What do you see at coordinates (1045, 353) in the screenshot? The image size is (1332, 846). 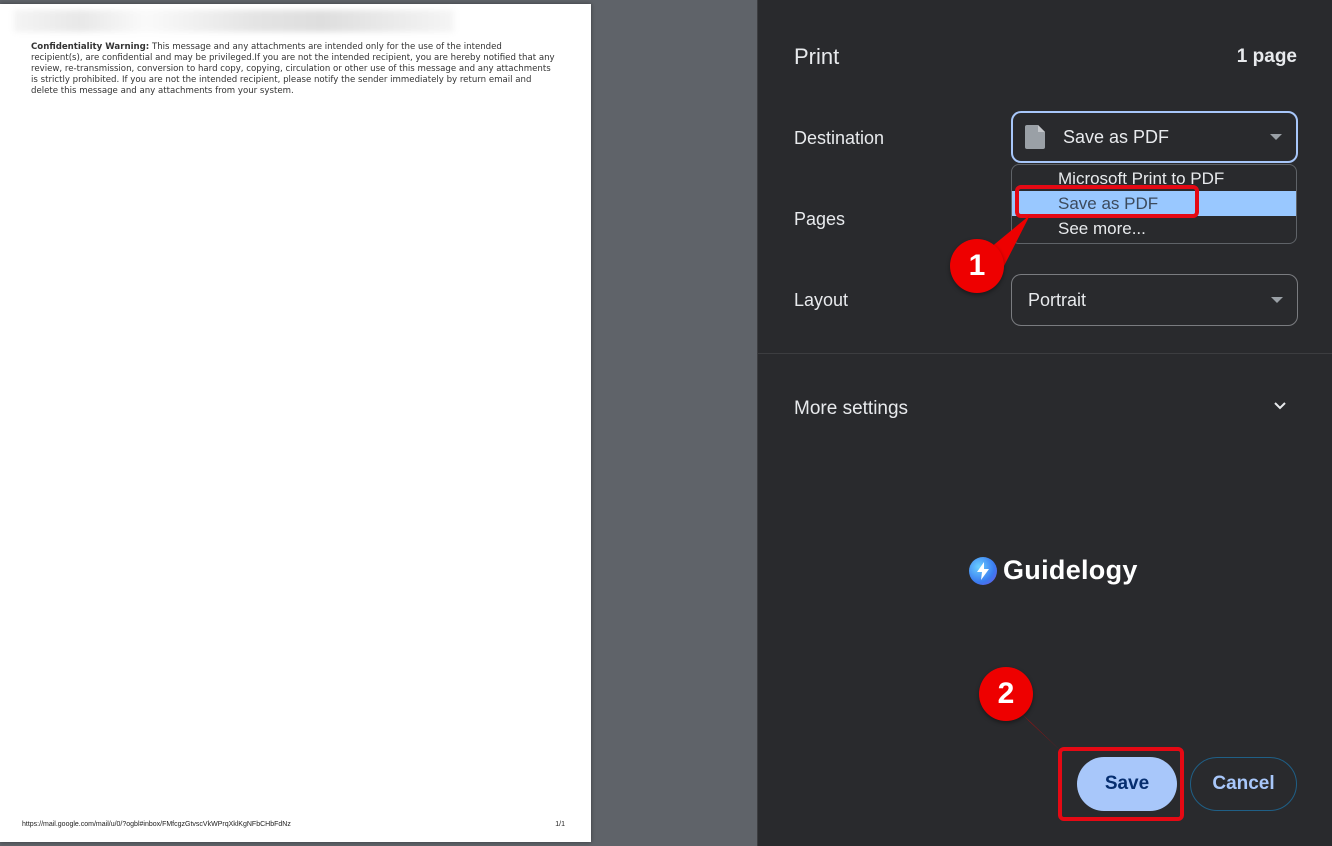 I see `divider` at bounding box center [1045, 353].